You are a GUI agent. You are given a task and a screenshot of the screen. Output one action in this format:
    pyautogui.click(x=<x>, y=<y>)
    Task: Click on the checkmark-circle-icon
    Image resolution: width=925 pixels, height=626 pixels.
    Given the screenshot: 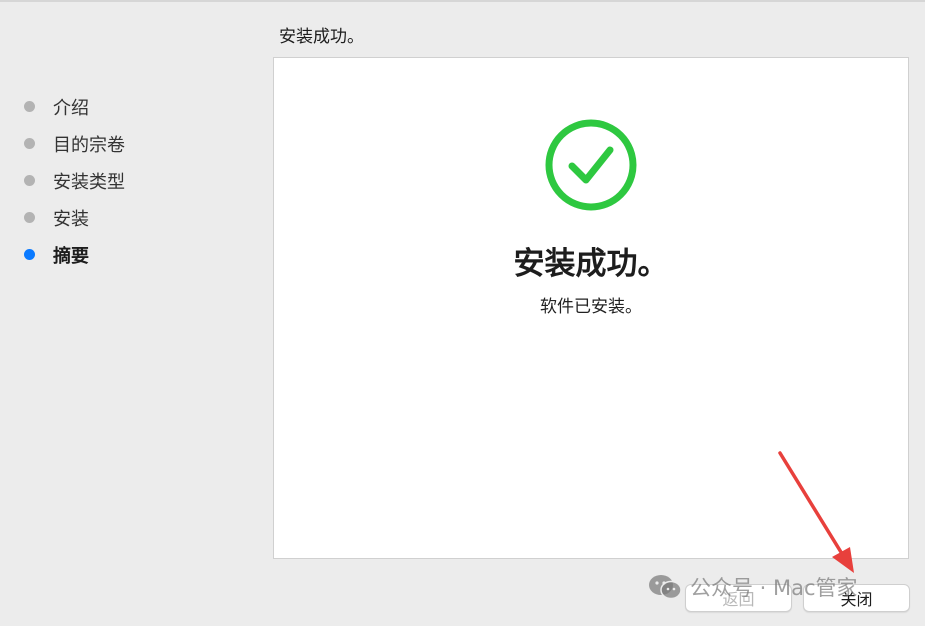 What is the action you would take?
    pyautogui.click(x=591, y=165)
    